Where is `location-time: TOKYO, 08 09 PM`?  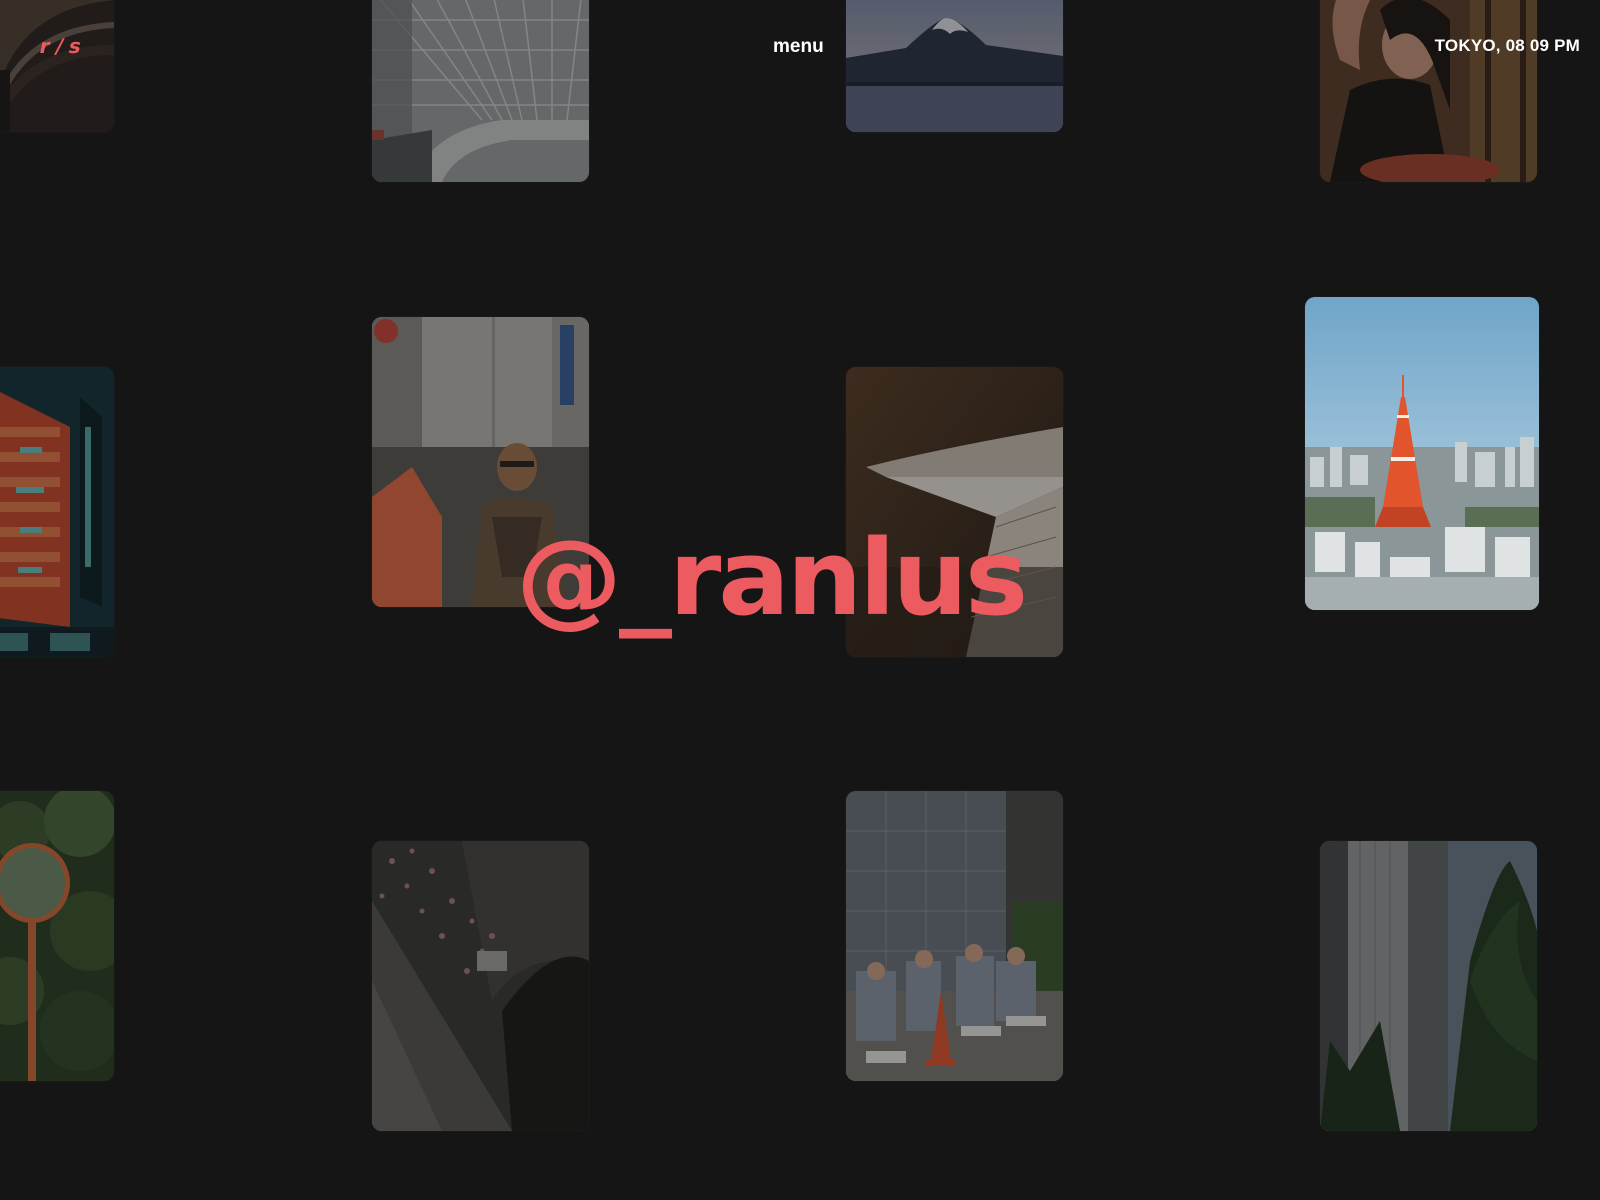
location-time: TOKYO, 08 09 PM is located at coordinates (1507, 45).